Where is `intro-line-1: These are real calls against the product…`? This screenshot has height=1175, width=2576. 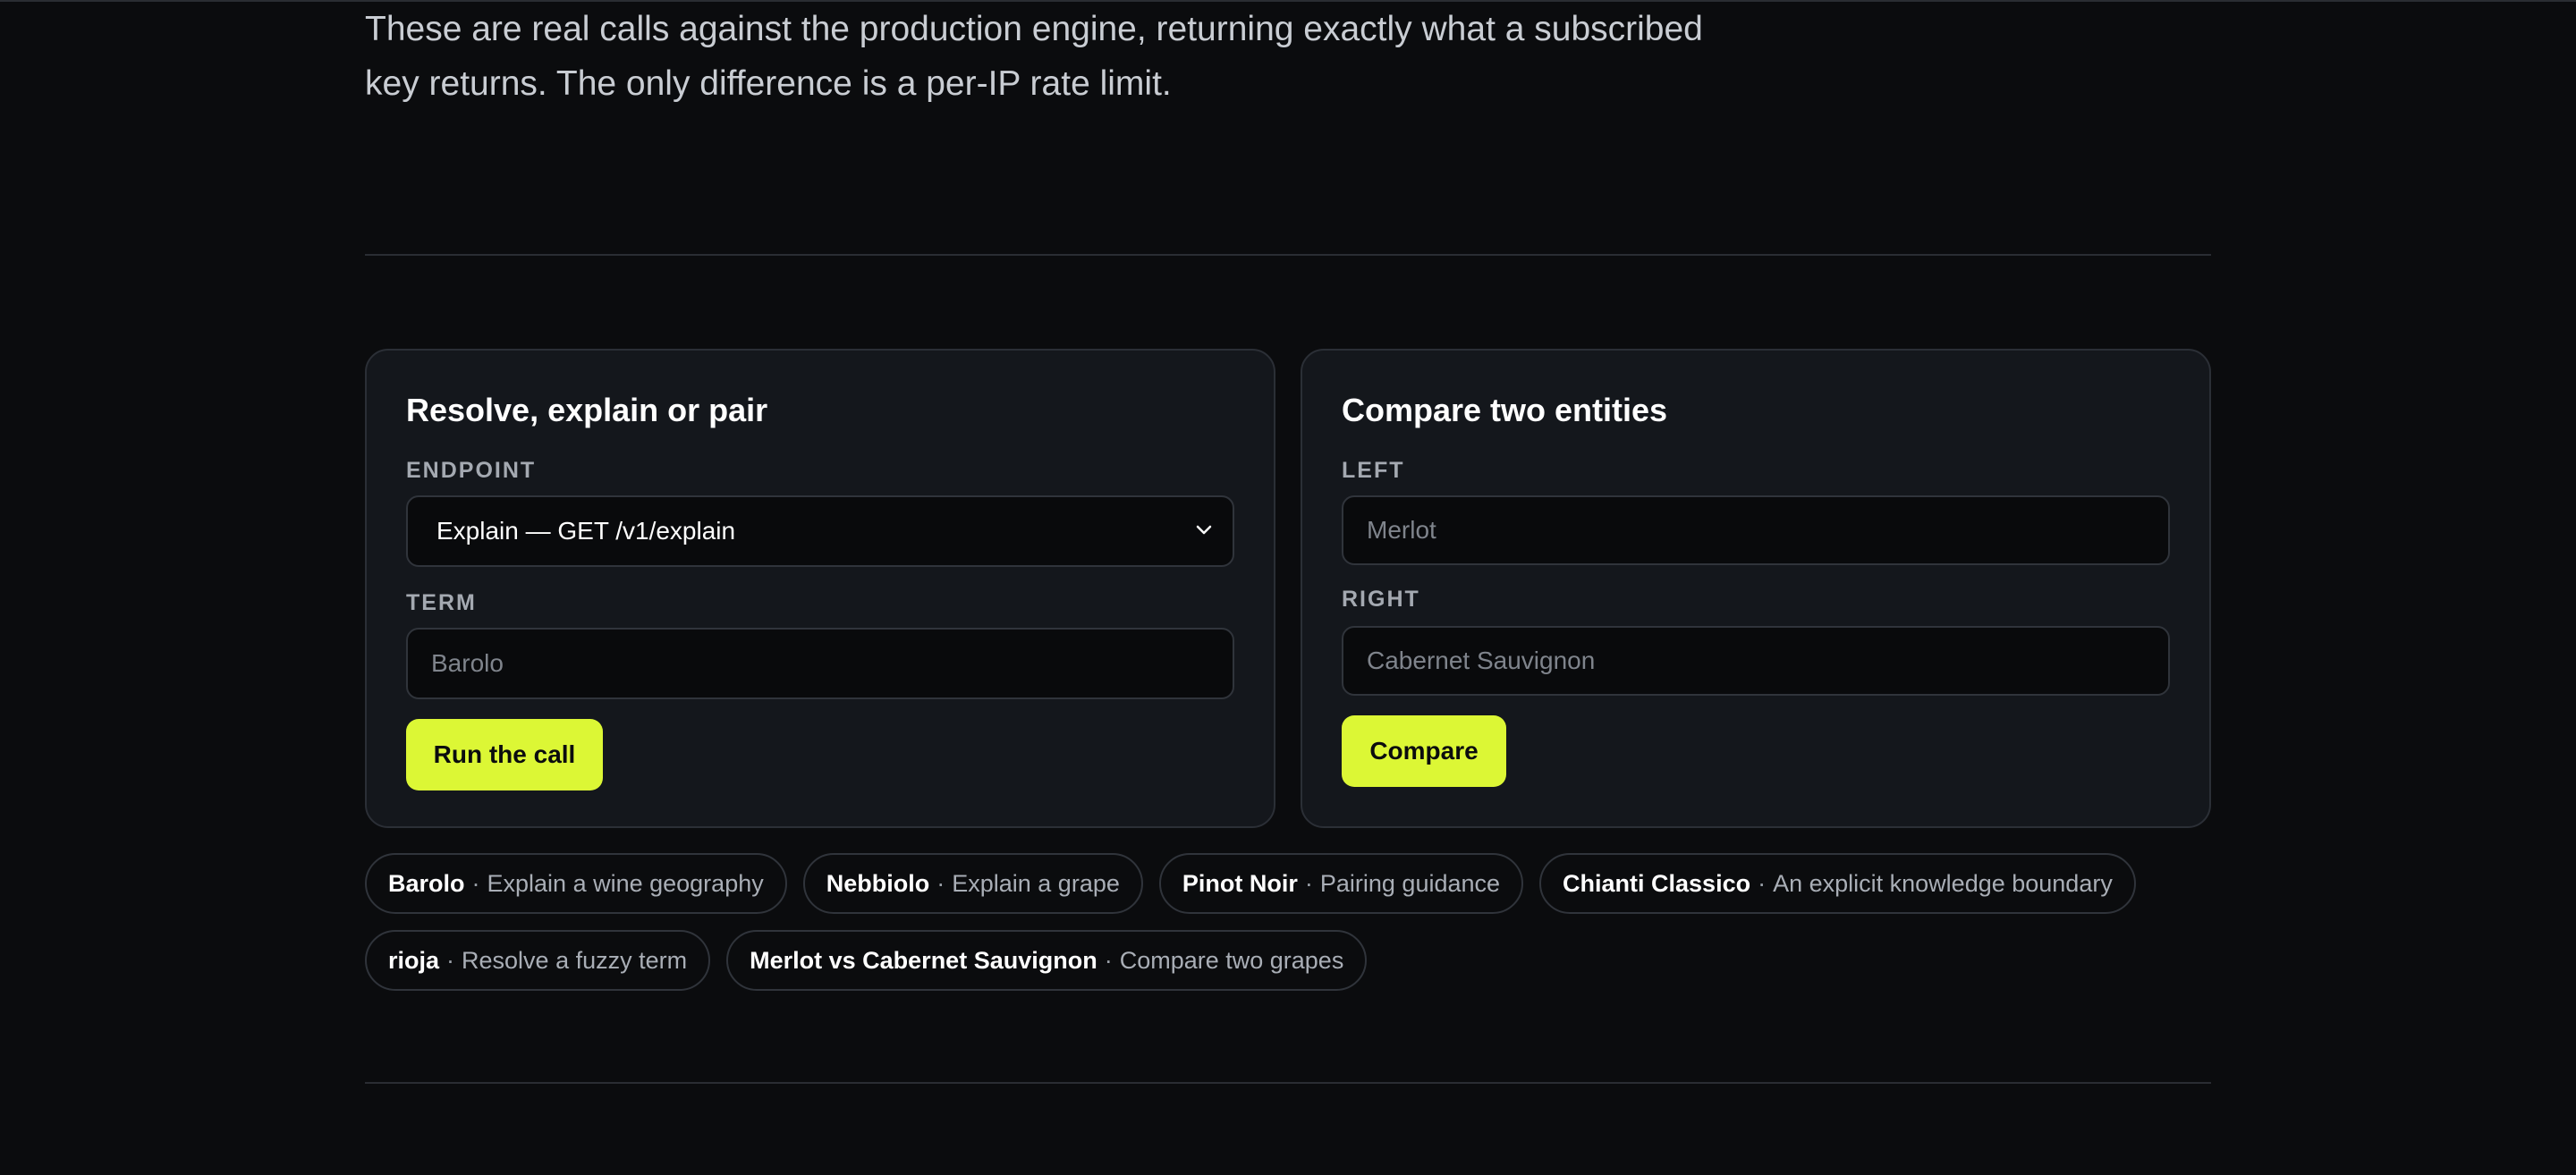 intro-line-1: These are real calls against the product… is located at coordinates (1034, 29).